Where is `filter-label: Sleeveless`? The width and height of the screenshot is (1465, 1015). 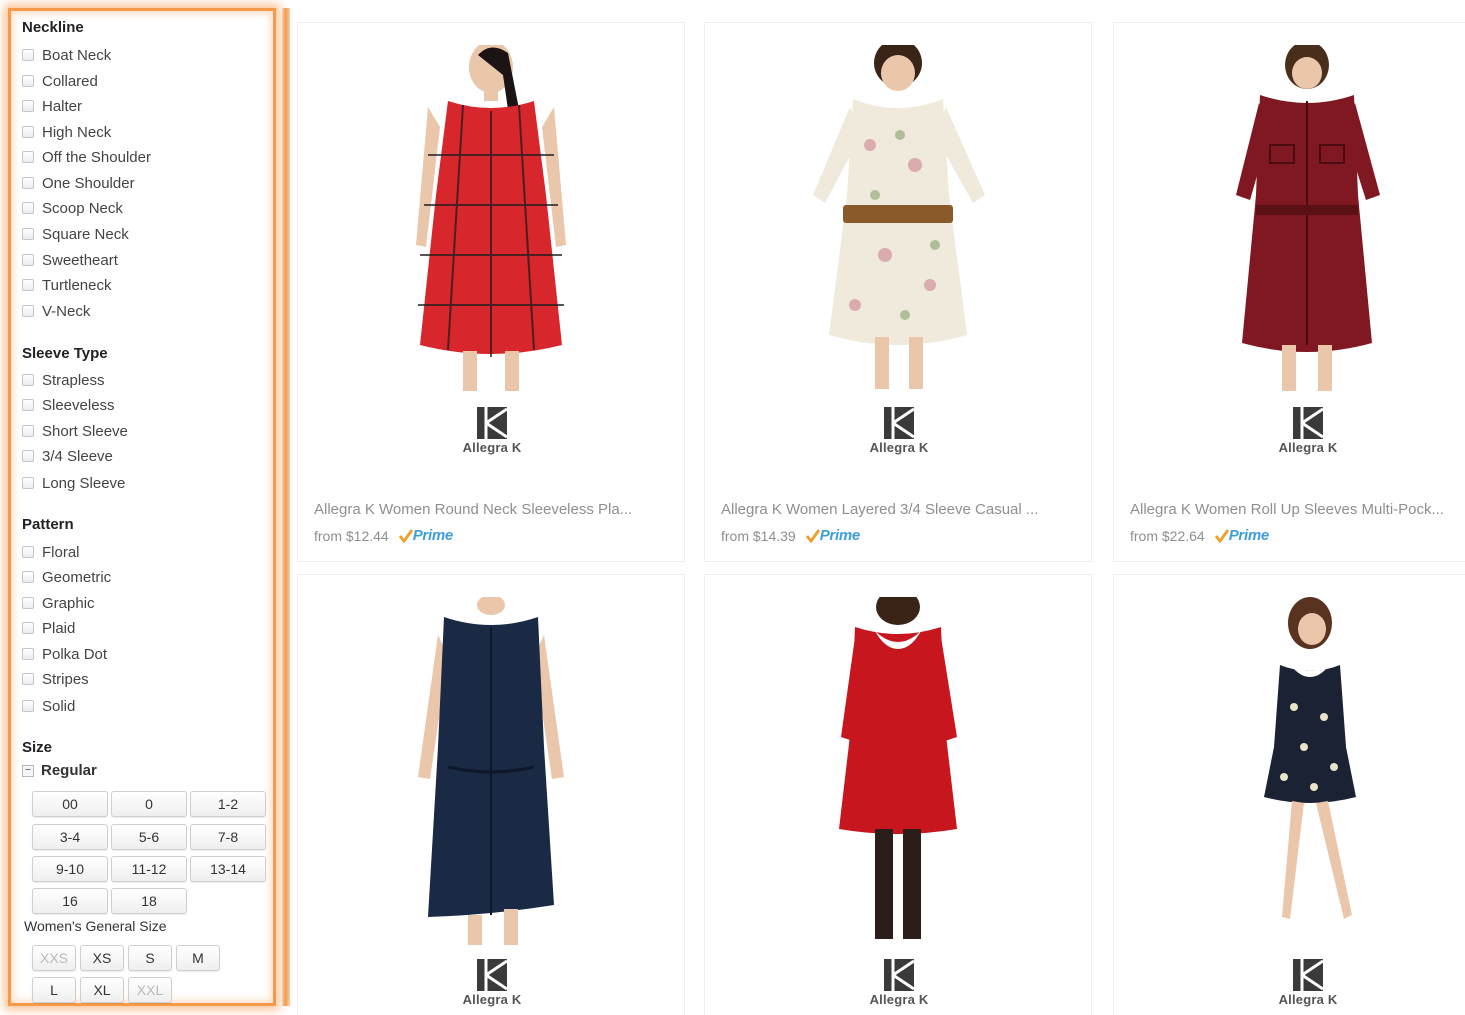 filter-label: Sleeveless is located at coordinates (78, 405).